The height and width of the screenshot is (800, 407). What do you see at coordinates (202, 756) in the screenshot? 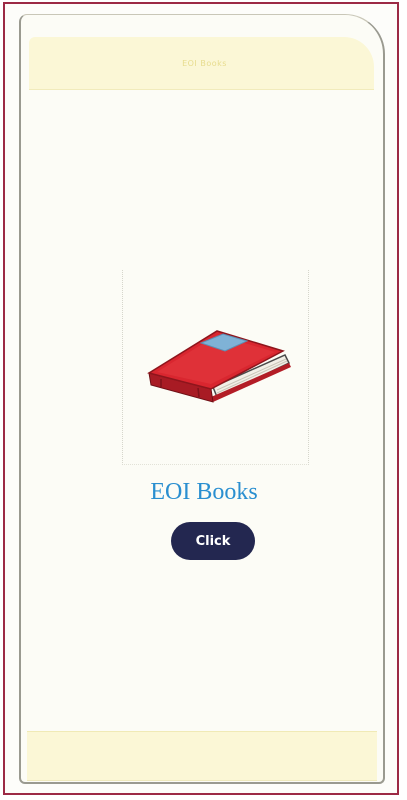
I see `bottom-bar` at bounding box center [202, 756].